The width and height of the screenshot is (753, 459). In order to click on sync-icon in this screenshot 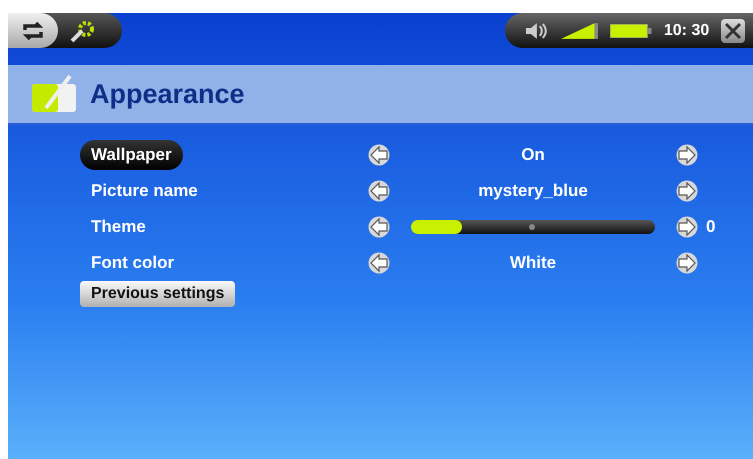, I will do `click(33, 31)`.